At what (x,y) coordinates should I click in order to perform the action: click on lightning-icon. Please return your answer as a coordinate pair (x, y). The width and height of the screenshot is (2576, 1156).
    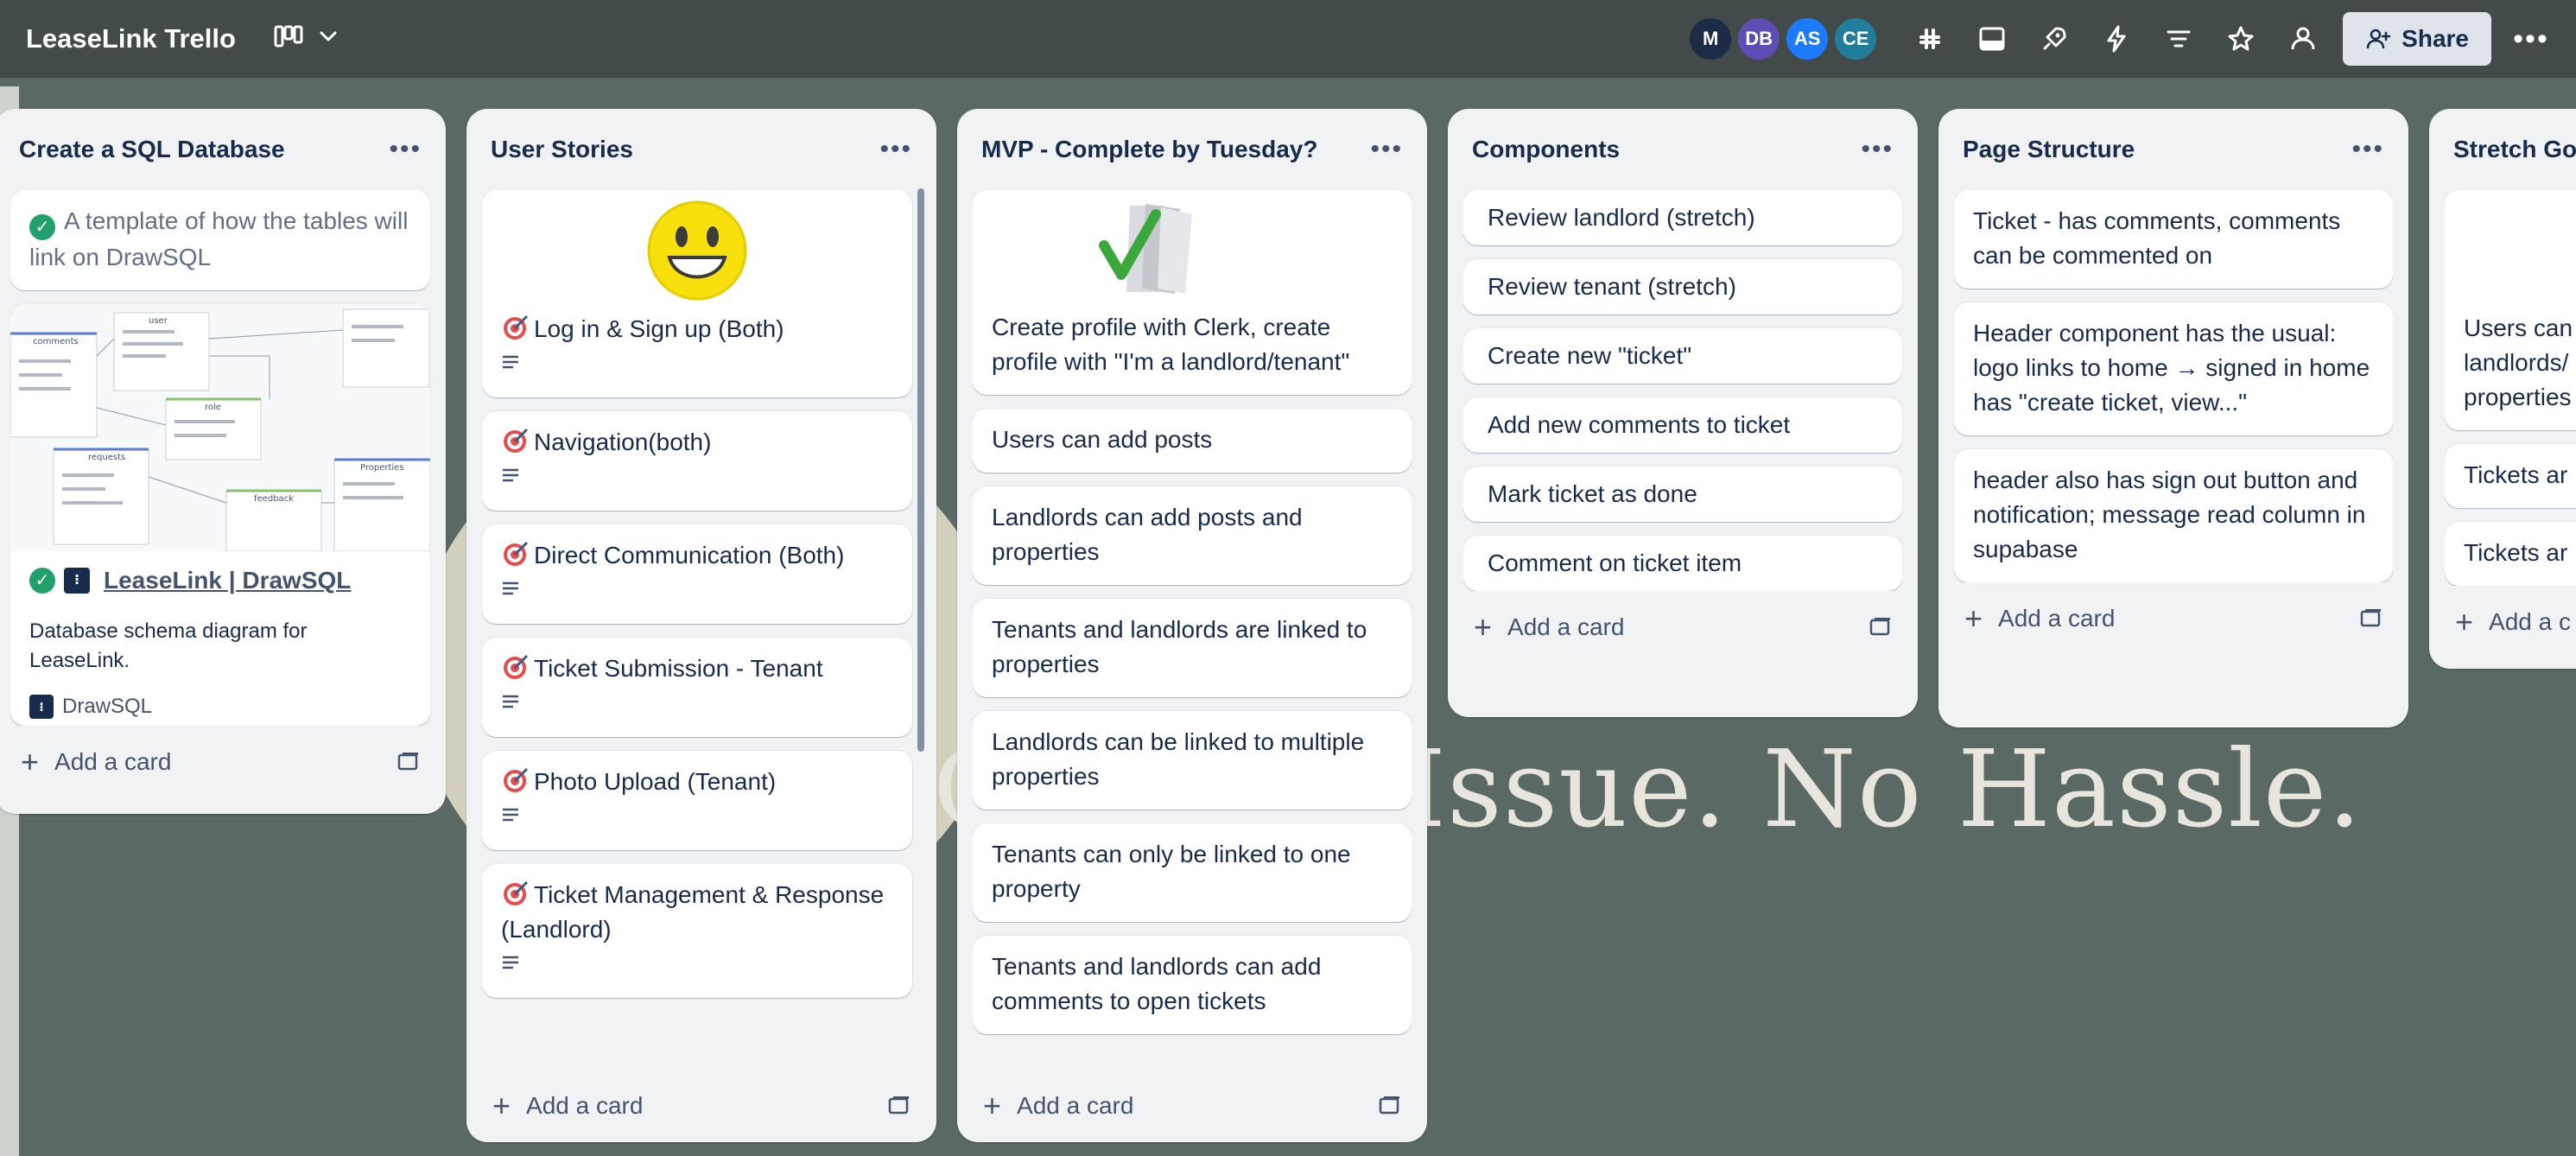
    Looking at the image, I should click on (2116, 39).